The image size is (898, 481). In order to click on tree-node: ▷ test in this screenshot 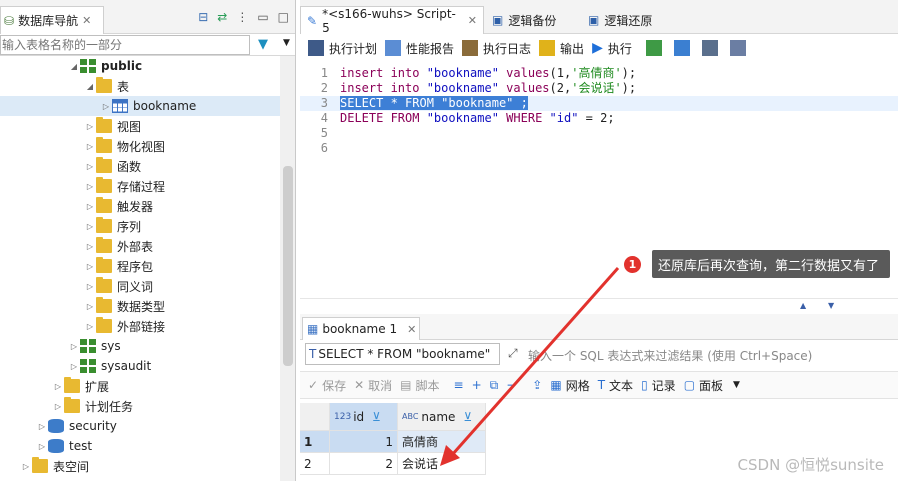, I will do `click(140, 446)`.